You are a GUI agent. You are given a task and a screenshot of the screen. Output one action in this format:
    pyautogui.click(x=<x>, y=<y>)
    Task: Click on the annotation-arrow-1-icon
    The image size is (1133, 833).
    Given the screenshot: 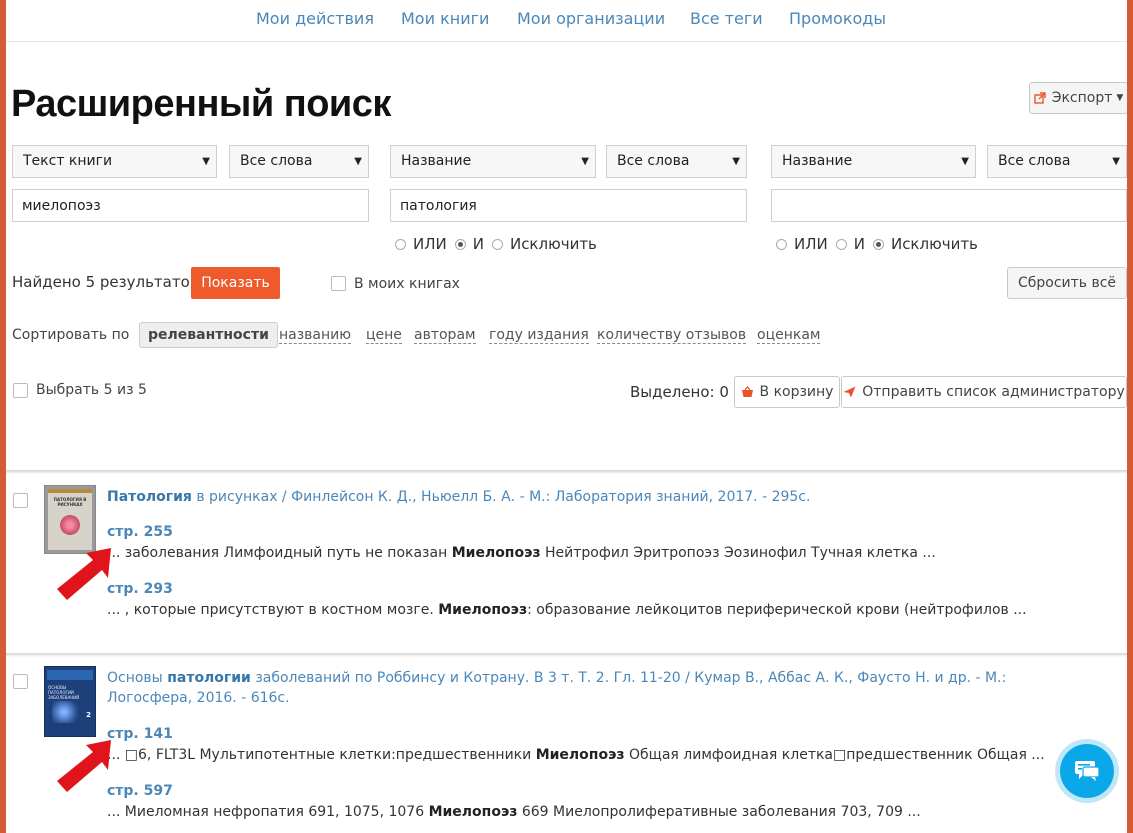 What is the action you would take?
    pyautogui.click(x=84, y=574)
    